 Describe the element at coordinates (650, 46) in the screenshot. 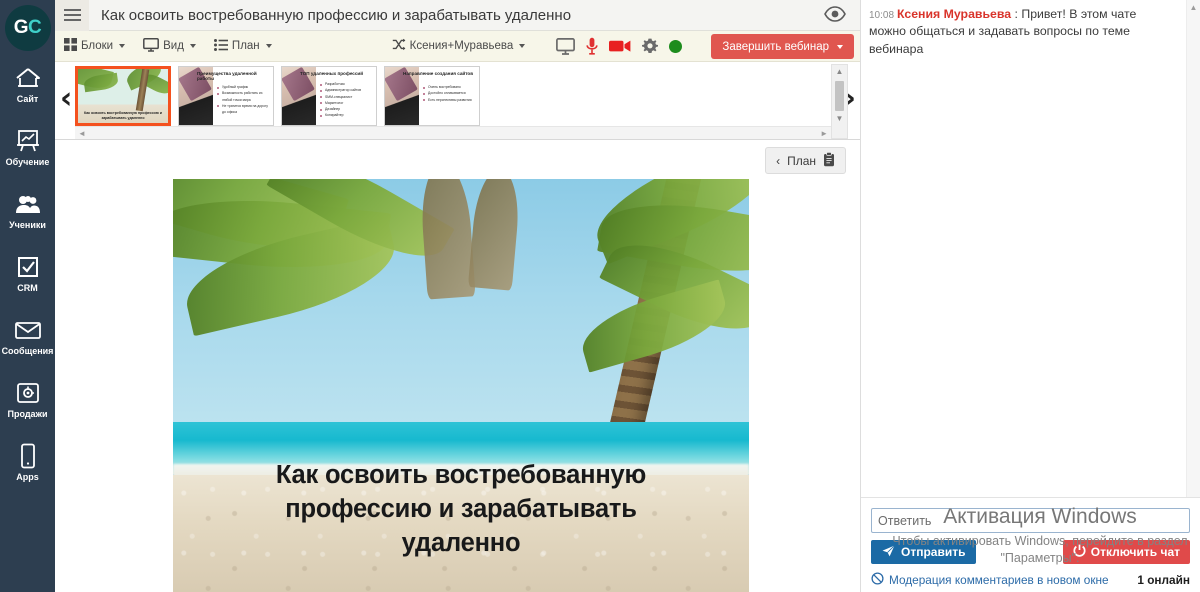

I see `gear-icon` at that location.